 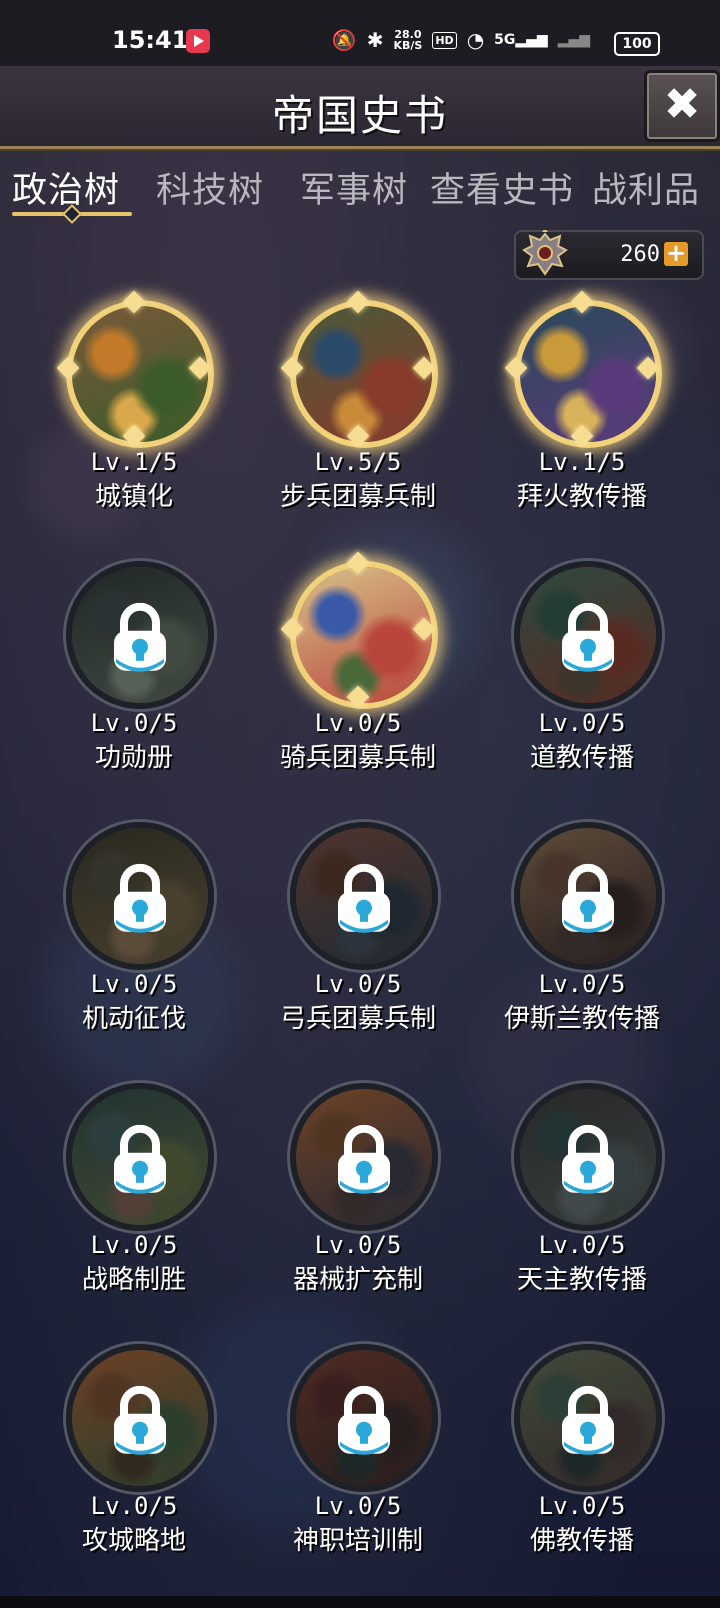 I want to click on navigation-bar, so click(x=360, y=1602).